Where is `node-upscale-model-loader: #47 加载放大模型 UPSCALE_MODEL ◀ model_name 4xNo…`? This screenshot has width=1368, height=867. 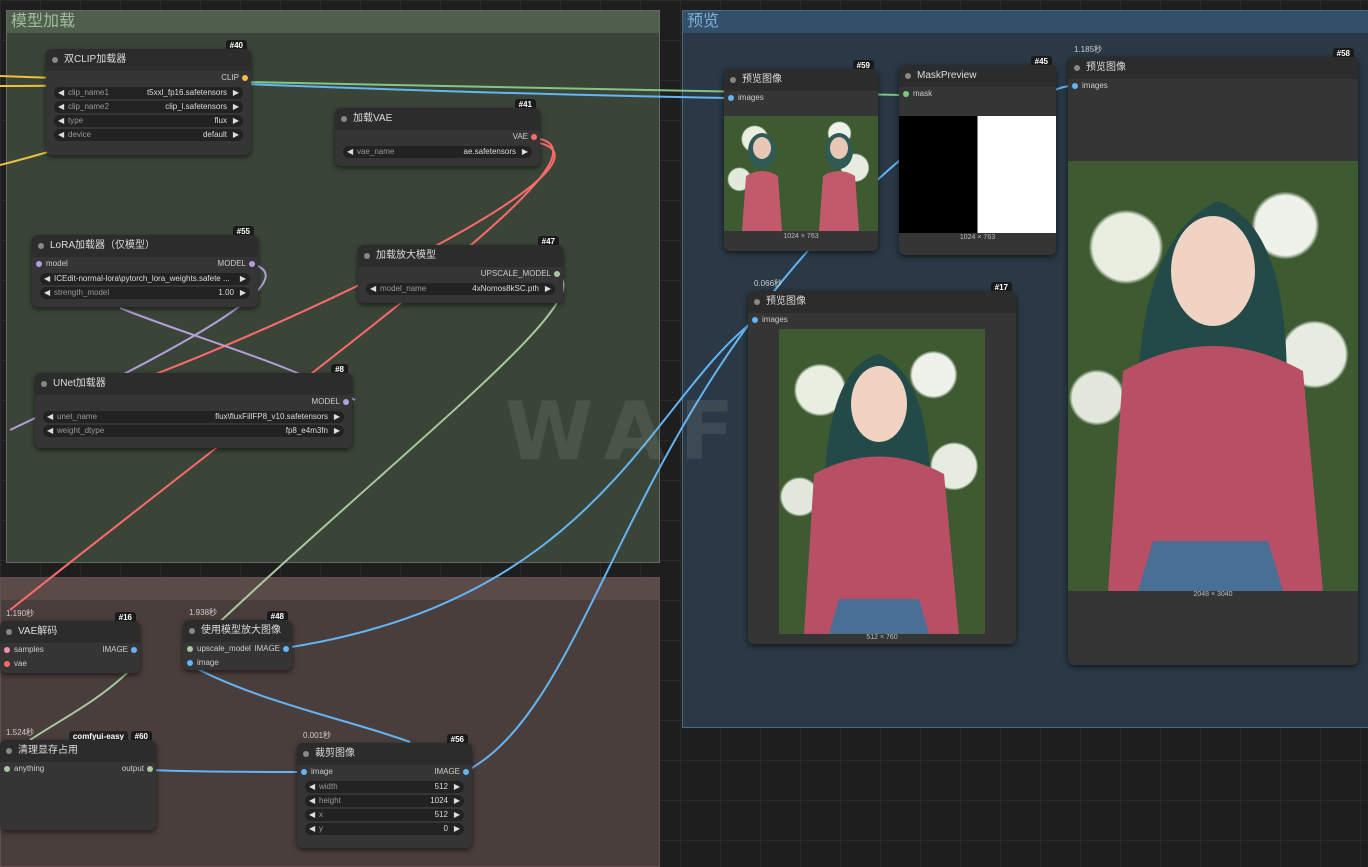
node-upscale-model-loader: #47 加载放大模型 UPSCALE_MODEL ◀ model_name 4xNo… is located at coordinates (460, 269).